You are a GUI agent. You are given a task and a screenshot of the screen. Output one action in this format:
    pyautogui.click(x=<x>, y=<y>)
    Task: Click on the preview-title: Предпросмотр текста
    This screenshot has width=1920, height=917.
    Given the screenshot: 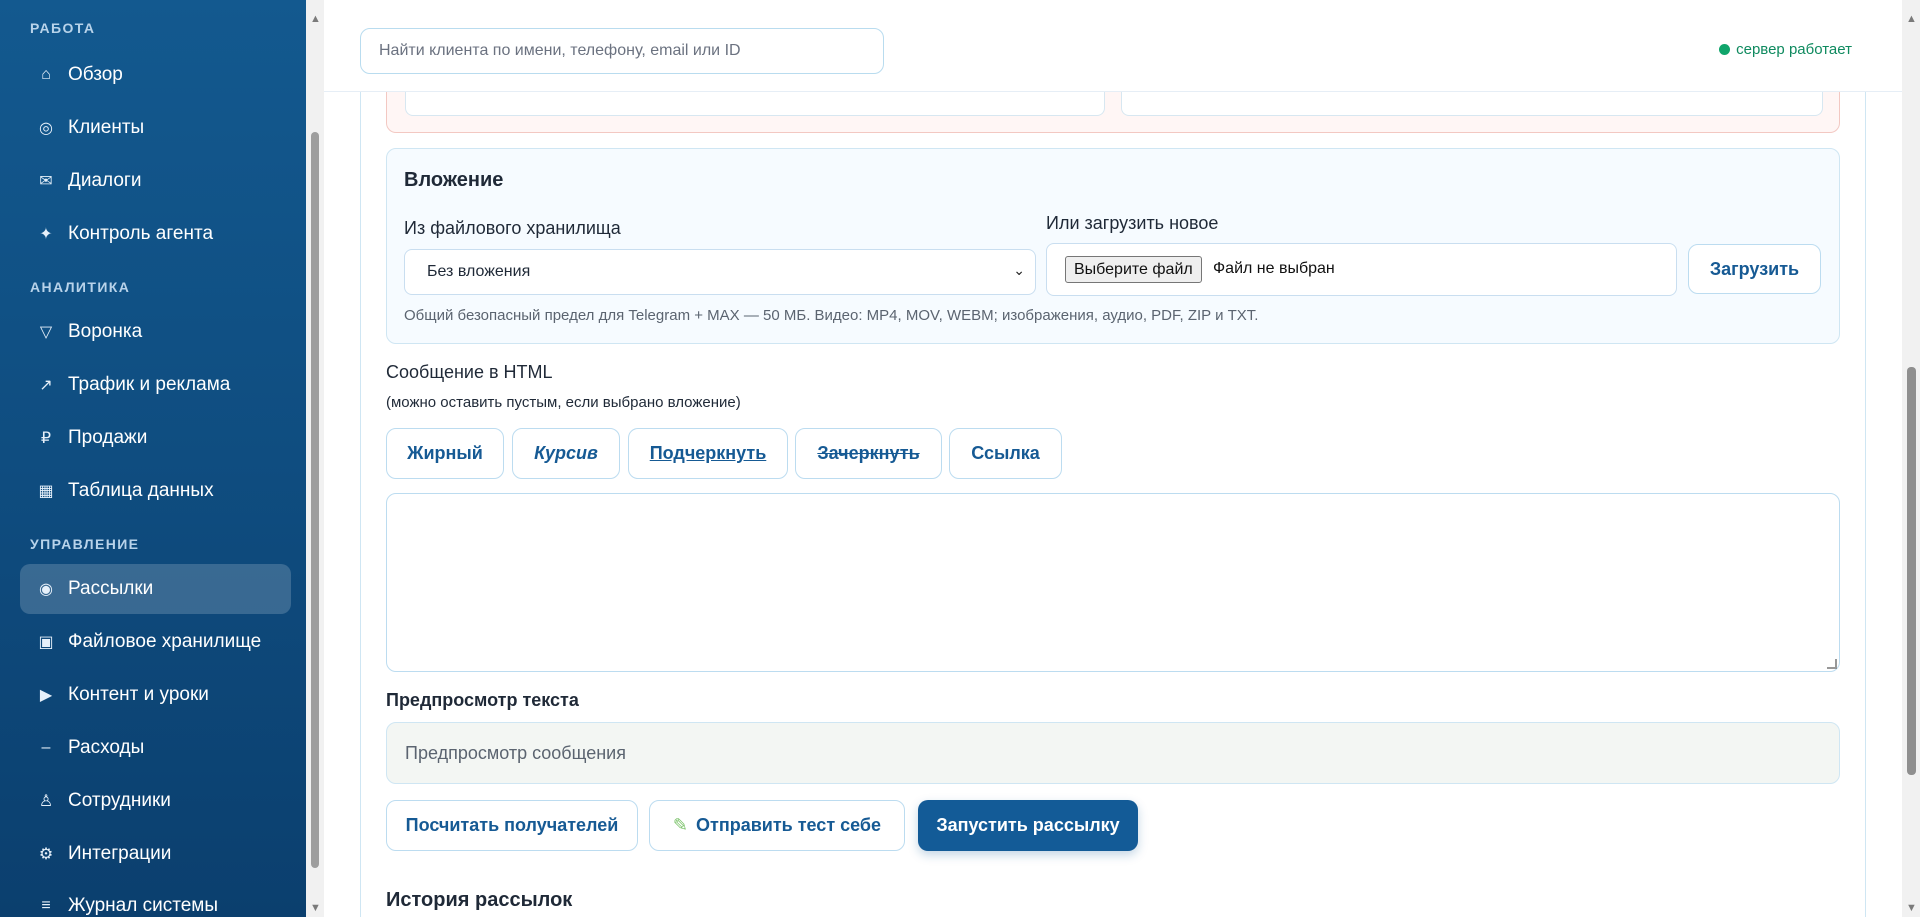 What is the action you would take?
    pyautogui.click(x=482, y=700)
    